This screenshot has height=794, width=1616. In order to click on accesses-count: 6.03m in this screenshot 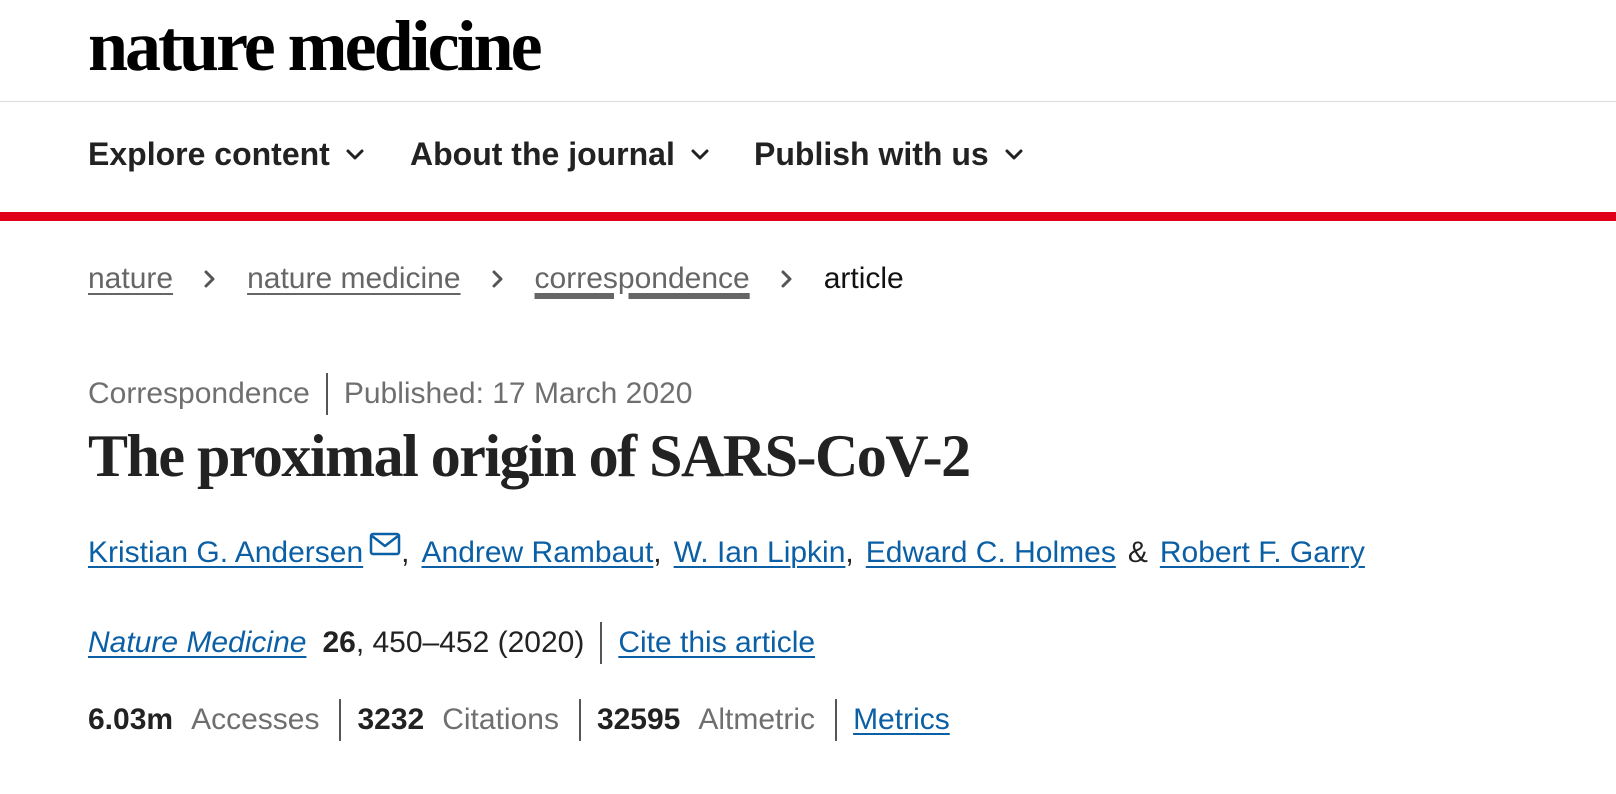, I will do `click(131, 719)`.